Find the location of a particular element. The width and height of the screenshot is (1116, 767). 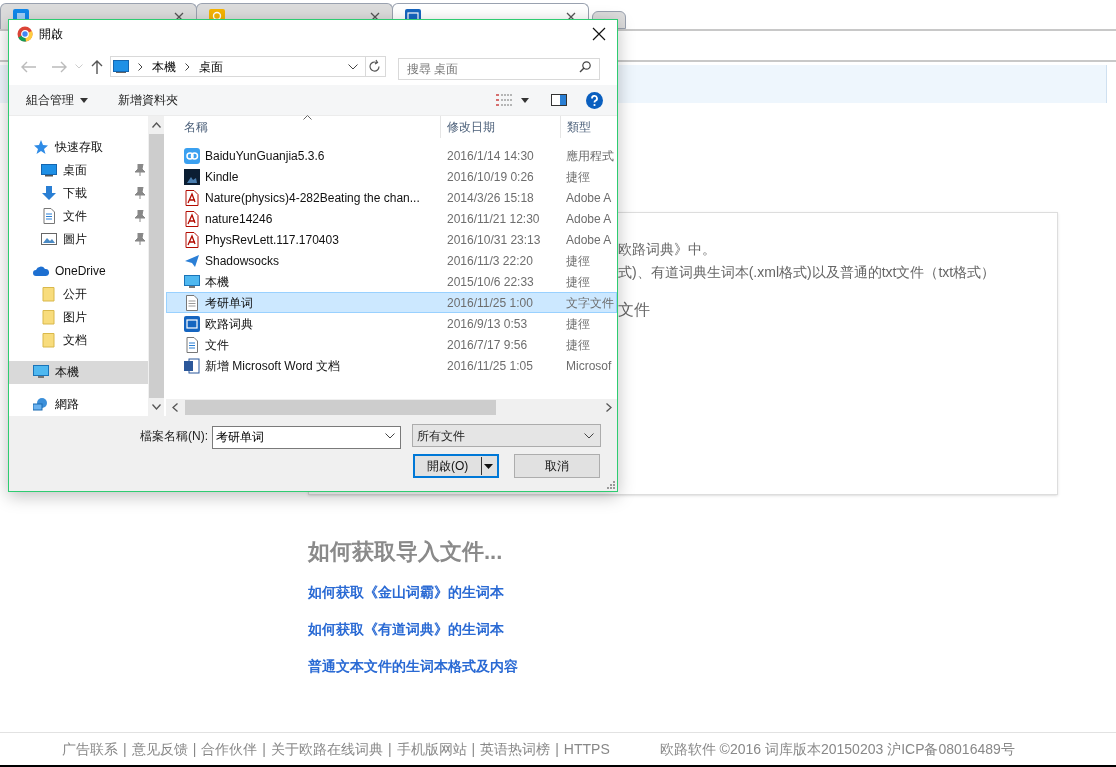

column-header: 修改日期 is located at coordinates (500, 127).